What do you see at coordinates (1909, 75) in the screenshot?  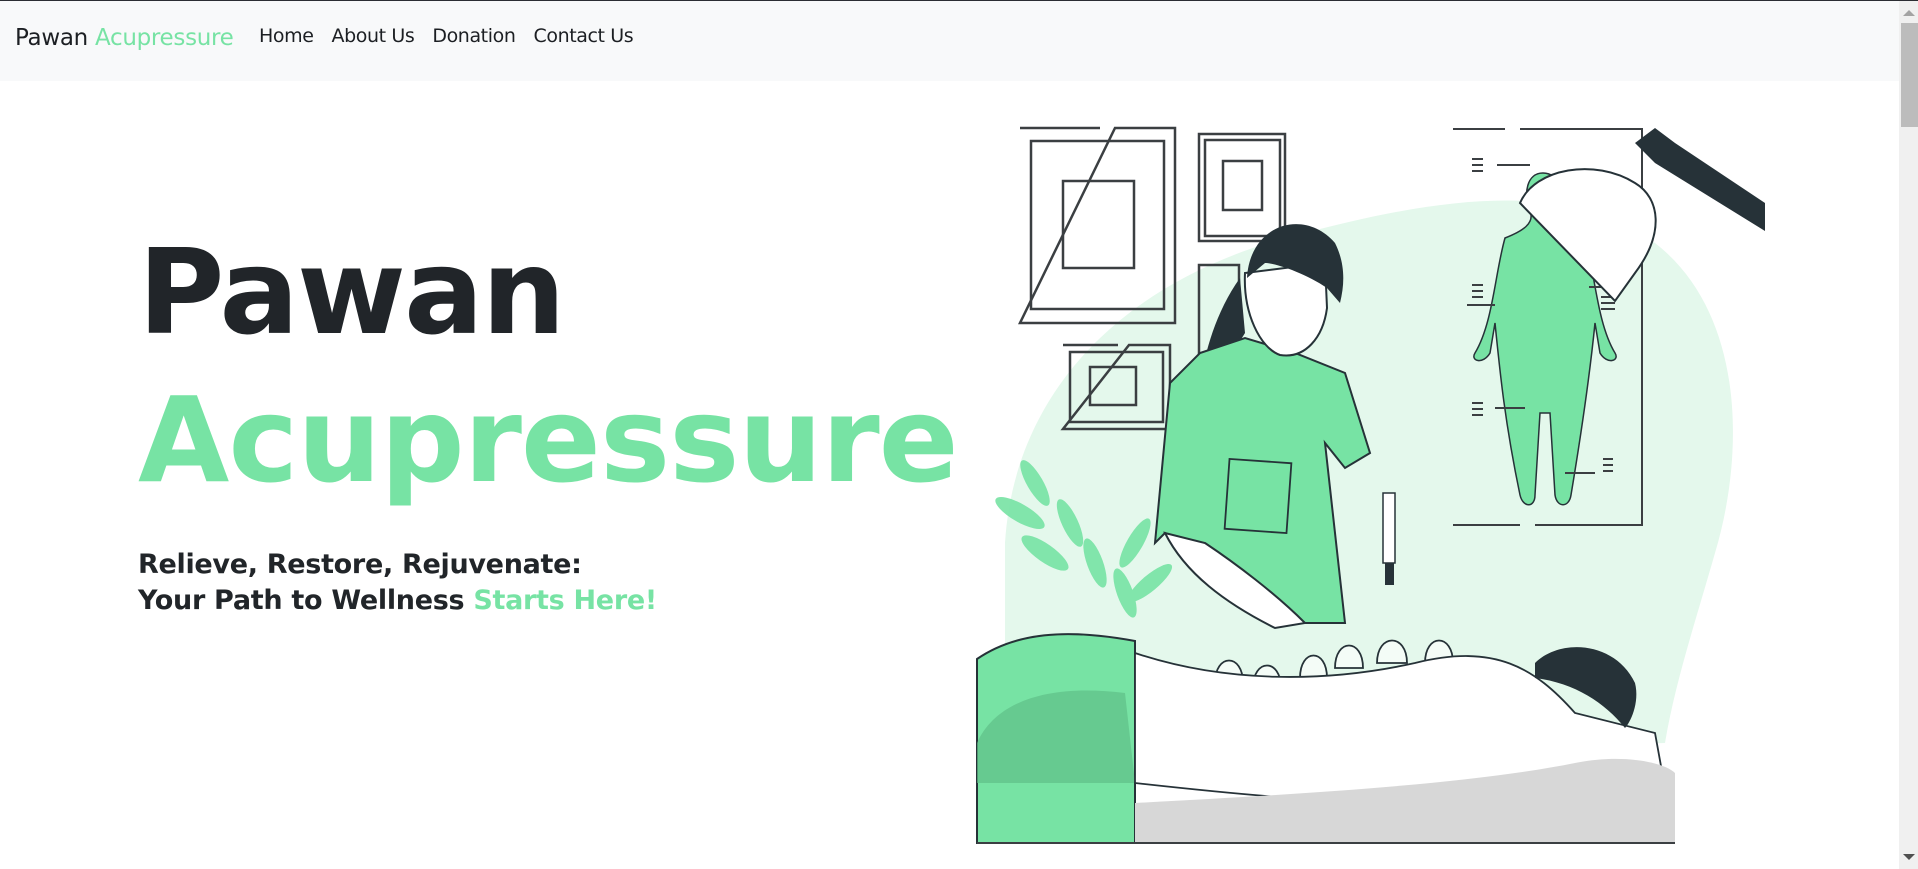 I see `scroll-thumb` at bounding box center [1909, 75].